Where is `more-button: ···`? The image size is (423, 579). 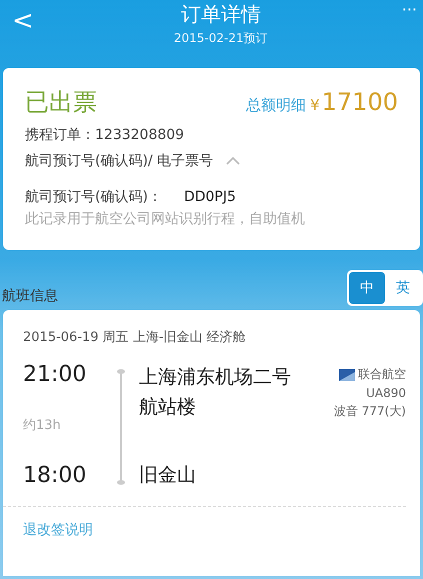 more-button: ··· is located at coordinates (409, 9).